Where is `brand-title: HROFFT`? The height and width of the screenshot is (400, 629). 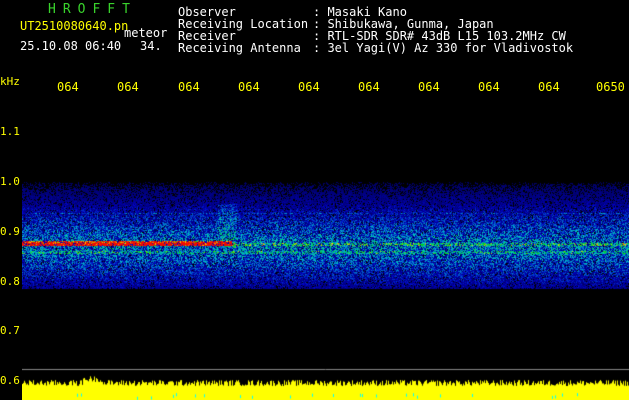 brand-title: HROFFT is located at coordinates (92, 9).